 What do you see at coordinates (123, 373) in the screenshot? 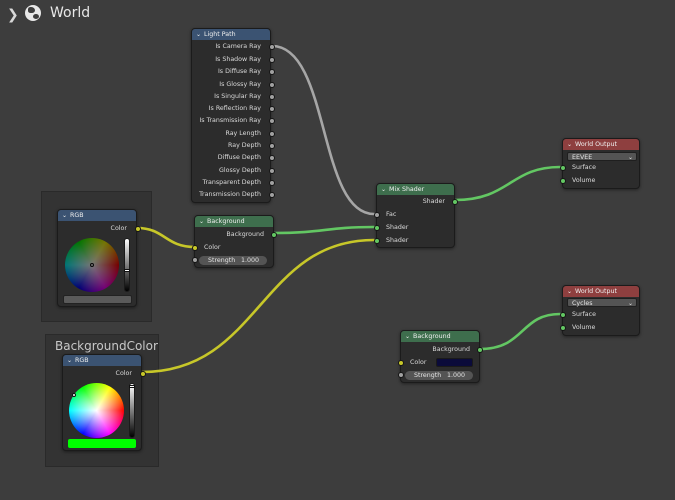
I see `output-label: Color` at bounding box center [123, 373].